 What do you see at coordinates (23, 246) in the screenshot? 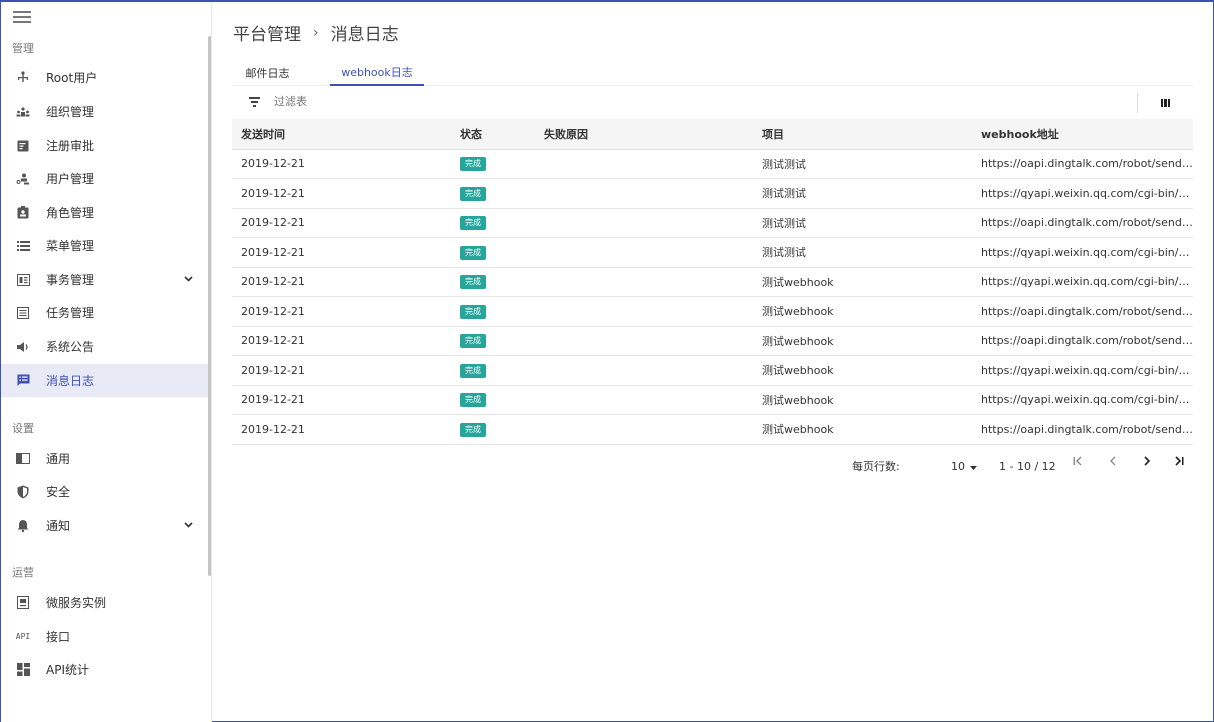
I see `menu-list-icon` at bounding box center [23, 246].